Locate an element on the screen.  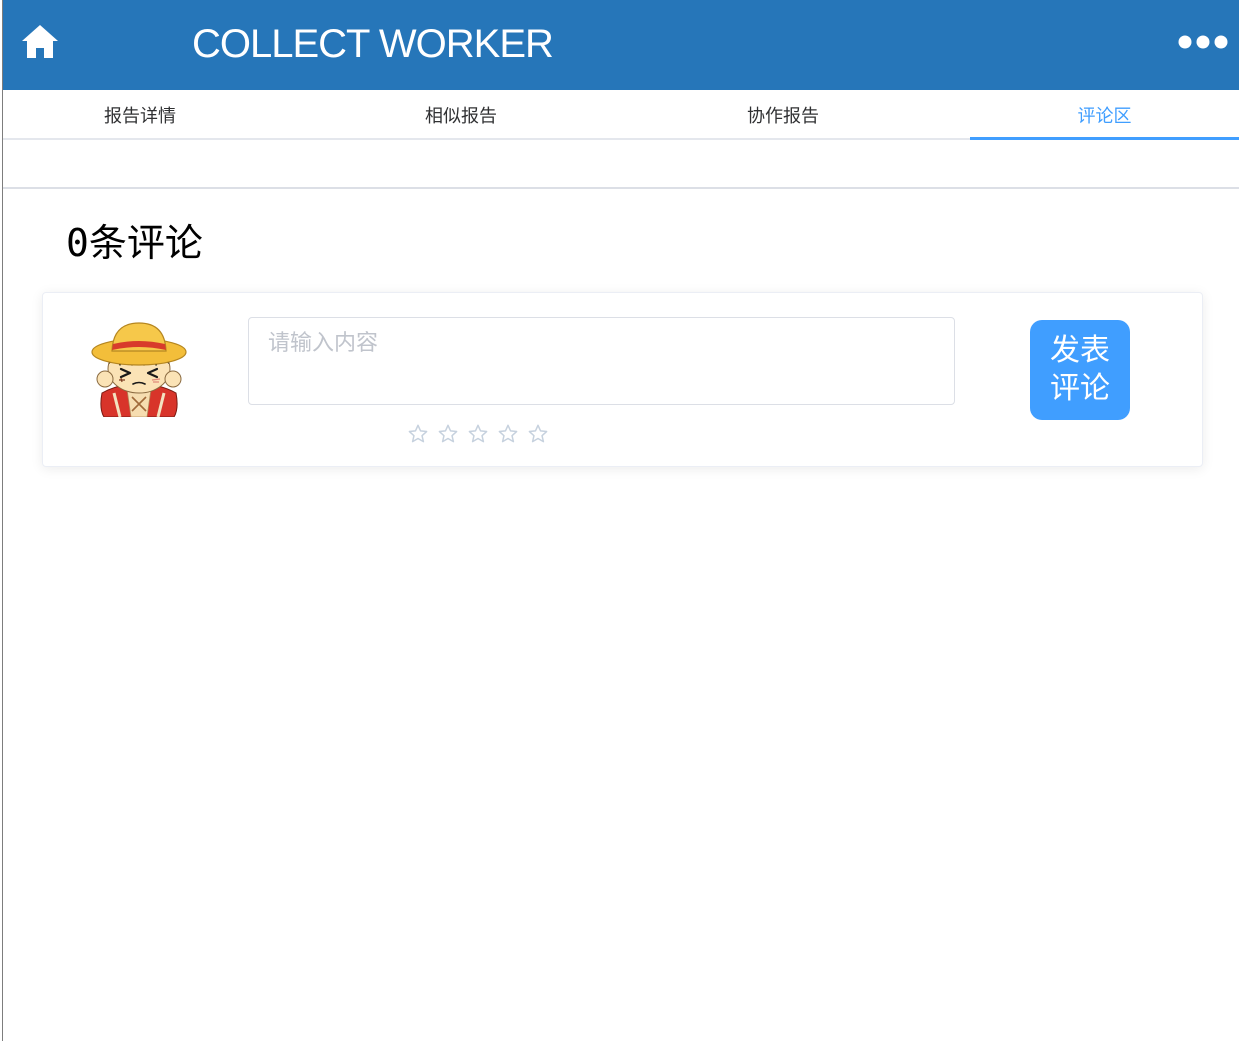
comment-input is located at coordinates (601, 361).